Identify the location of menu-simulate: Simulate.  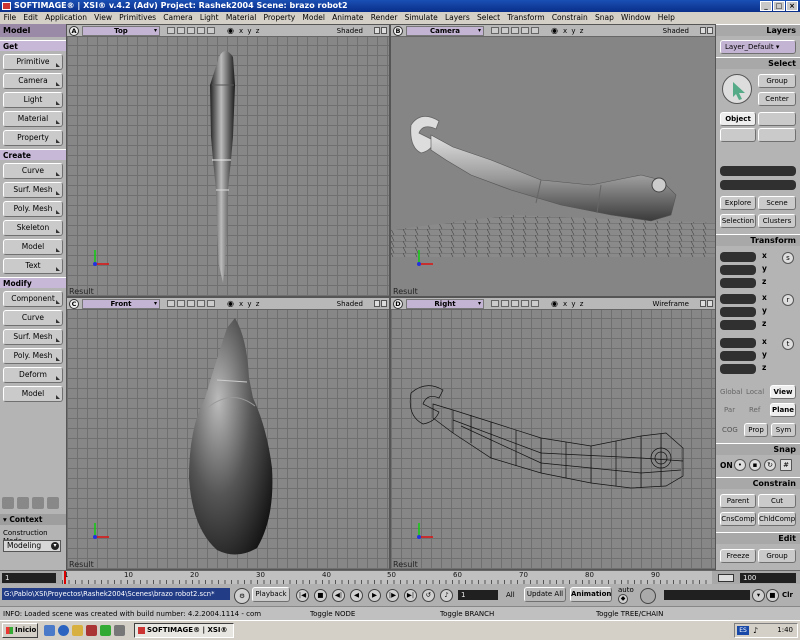
(421, 18).